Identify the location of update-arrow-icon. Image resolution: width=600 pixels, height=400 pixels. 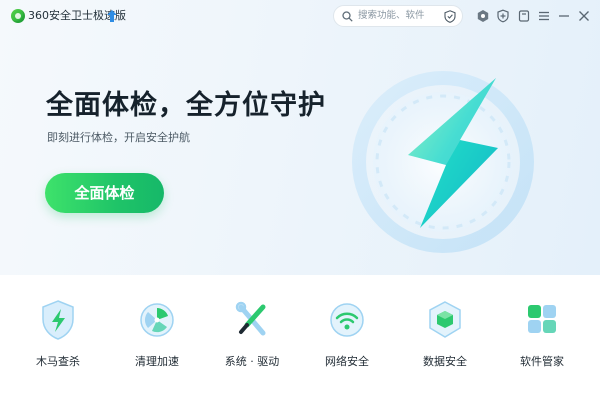
(112, 16).